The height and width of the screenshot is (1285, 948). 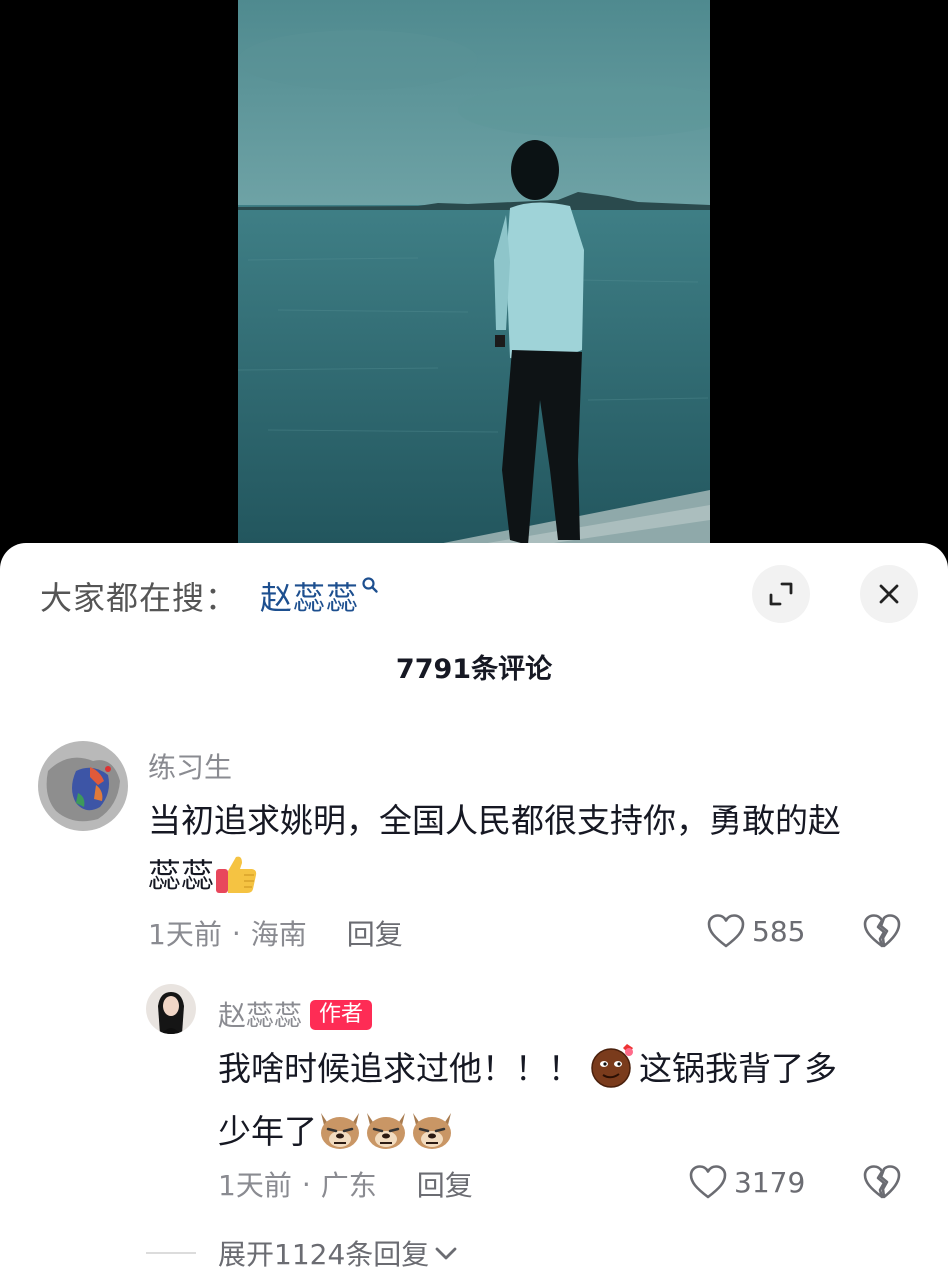 What do you see at coordinates (494, 820) in the screenshot?
I see `comment-text-line: 当初追求姚明，全国人民都很支持你，勇敢的赵` at bounding box center [494, 820].